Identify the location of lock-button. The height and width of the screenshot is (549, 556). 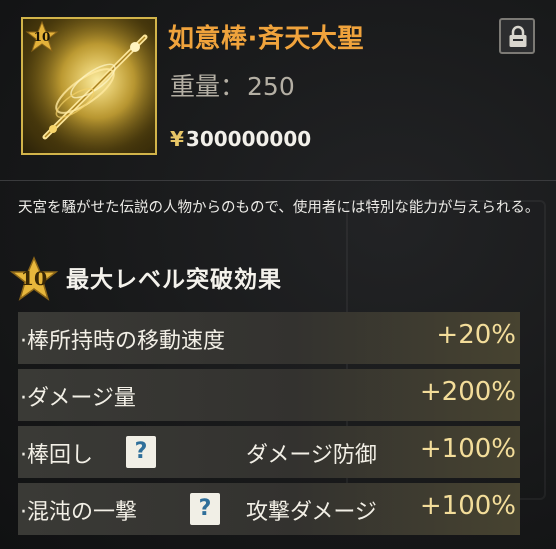
(517, 36).